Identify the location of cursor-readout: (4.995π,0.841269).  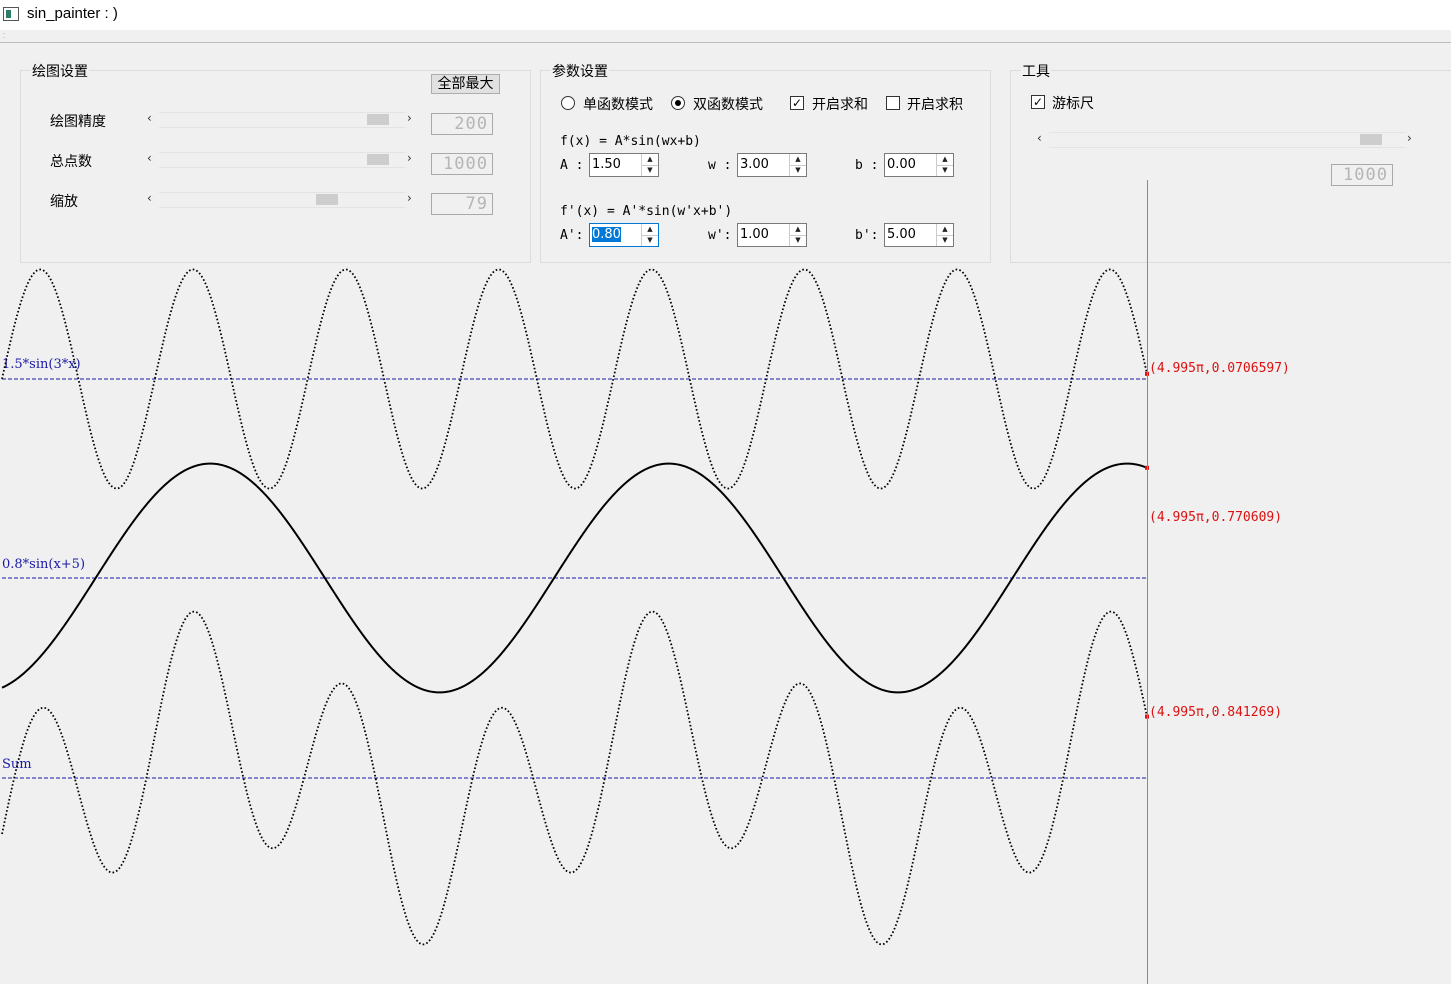
(1215, 712).